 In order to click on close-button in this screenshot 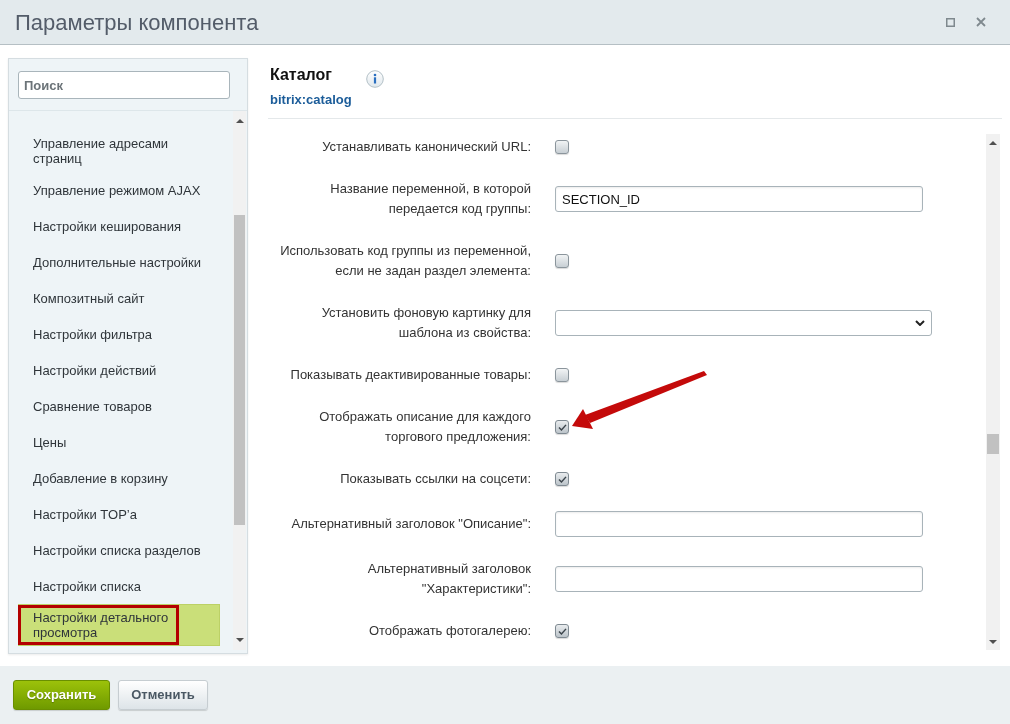, I will do `click(981, 22)`.